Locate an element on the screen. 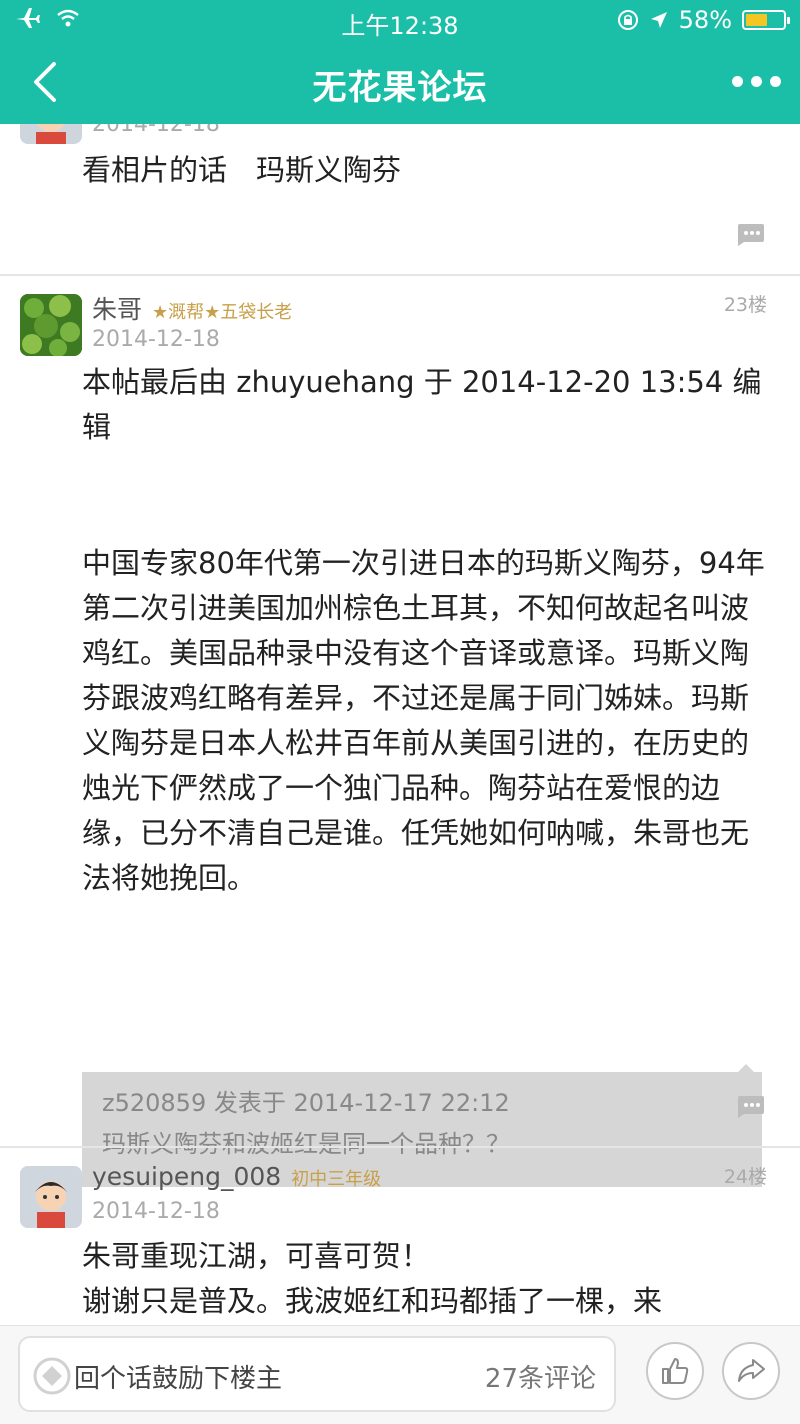 This screenshot has width=800, height=1424. username: yesuipeng_008 is located at coordinates (186, 1176).